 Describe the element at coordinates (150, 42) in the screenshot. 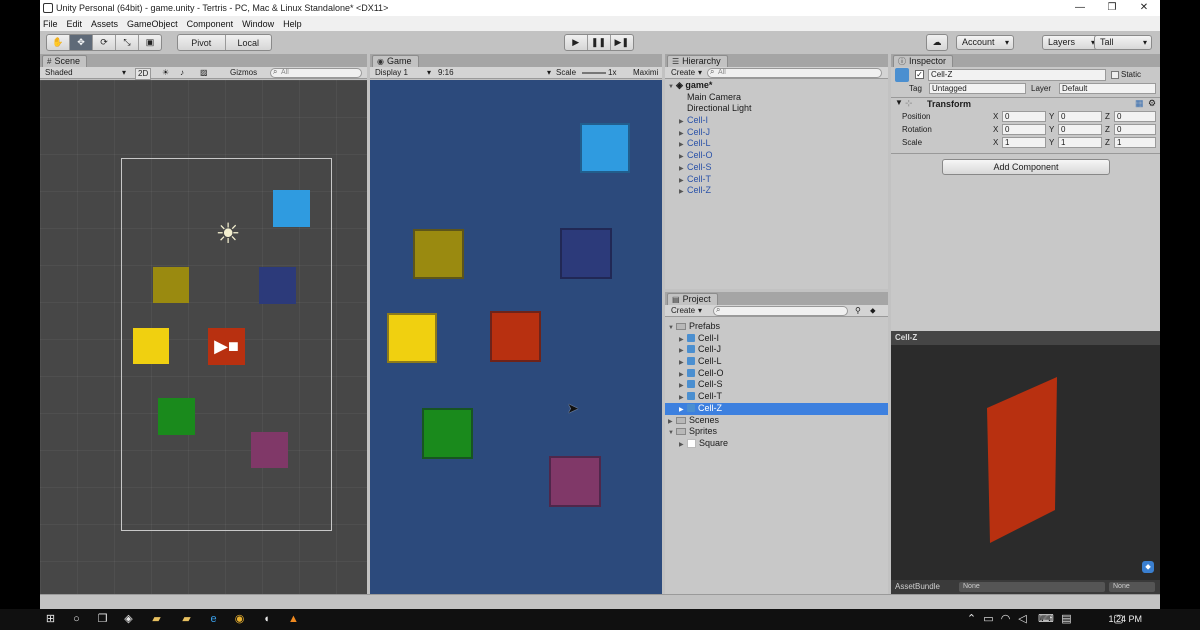

I see `rect-tool-icon: ▣` at that location.